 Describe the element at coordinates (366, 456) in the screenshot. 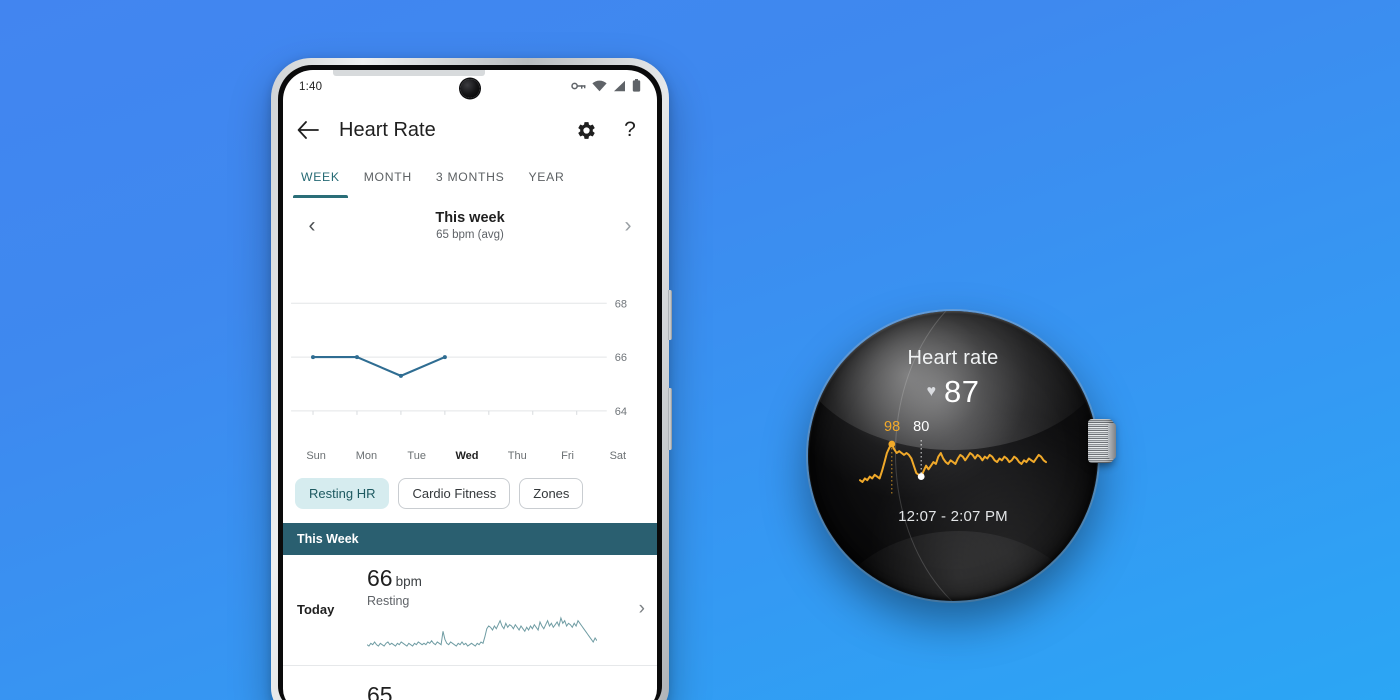

I see `day-label-mon: Mon` at that location.